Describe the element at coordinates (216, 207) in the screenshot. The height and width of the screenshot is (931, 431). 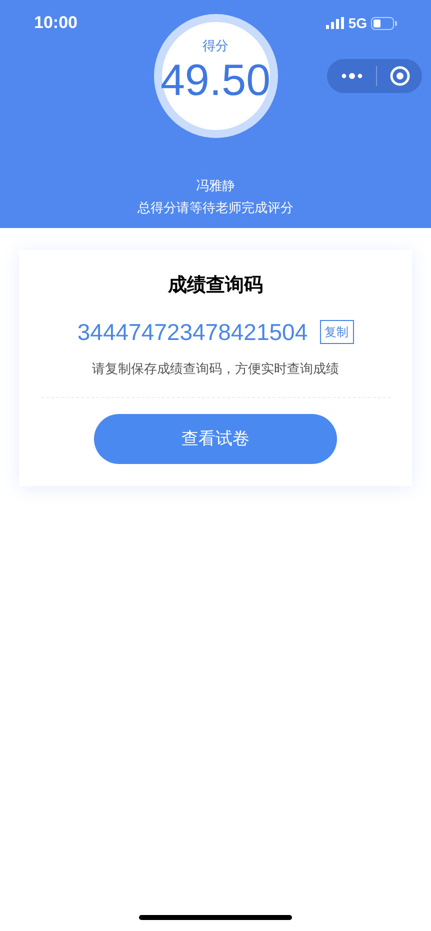
I see `score-note: 总得分请等待老师完成评分` at that location.